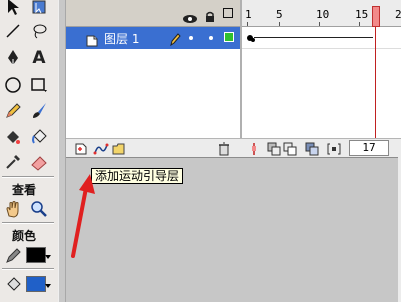  Describe the element at coordinates (48, 257) in the screenshot. I see `stroke-color-dropdown-icon` at that location.